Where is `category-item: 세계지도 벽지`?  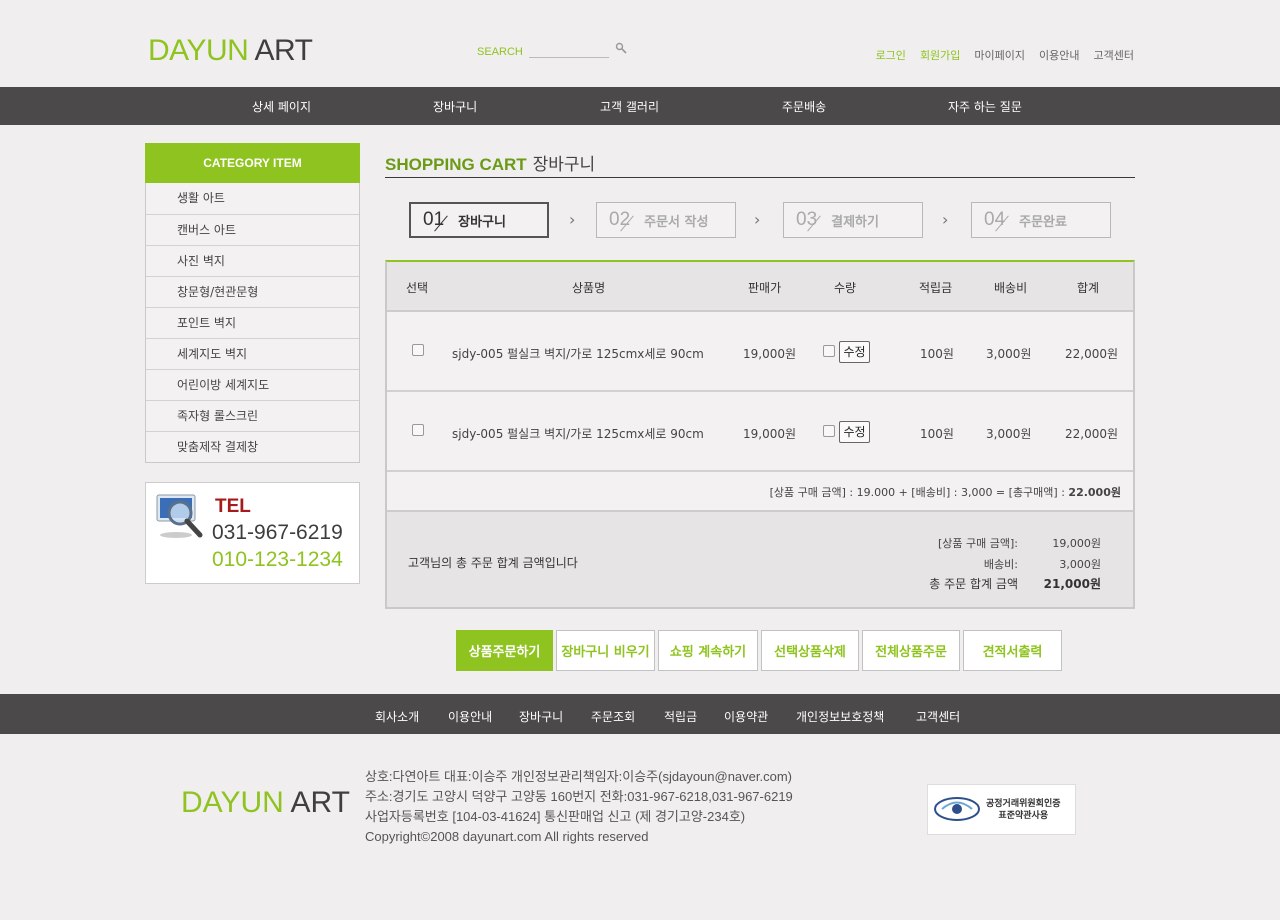
category-item: 세계지도 벽지 is located at coordinates (252, 353).